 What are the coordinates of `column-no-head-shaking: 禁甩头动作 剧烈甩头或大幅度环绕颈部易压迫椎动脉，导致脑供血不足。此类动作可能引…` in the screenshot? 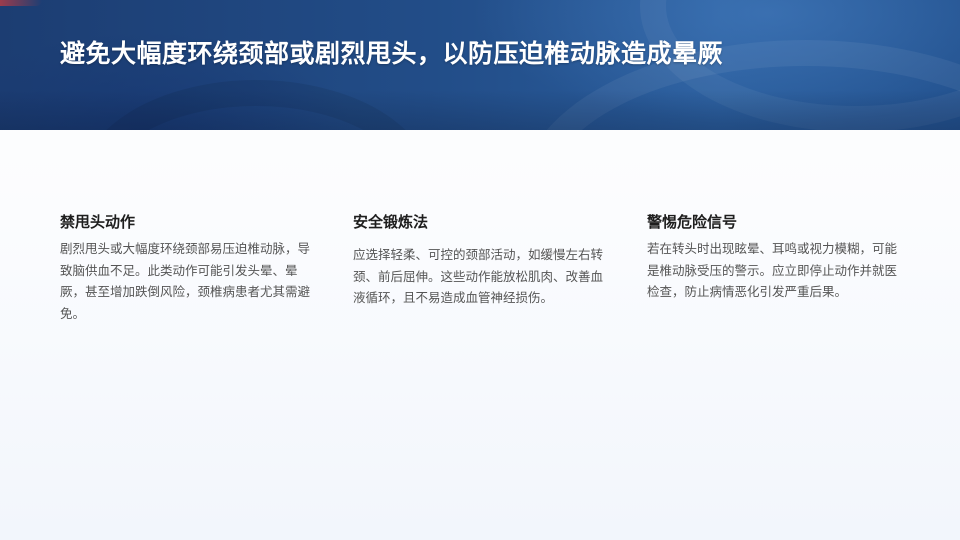 It's located at (191, 267).